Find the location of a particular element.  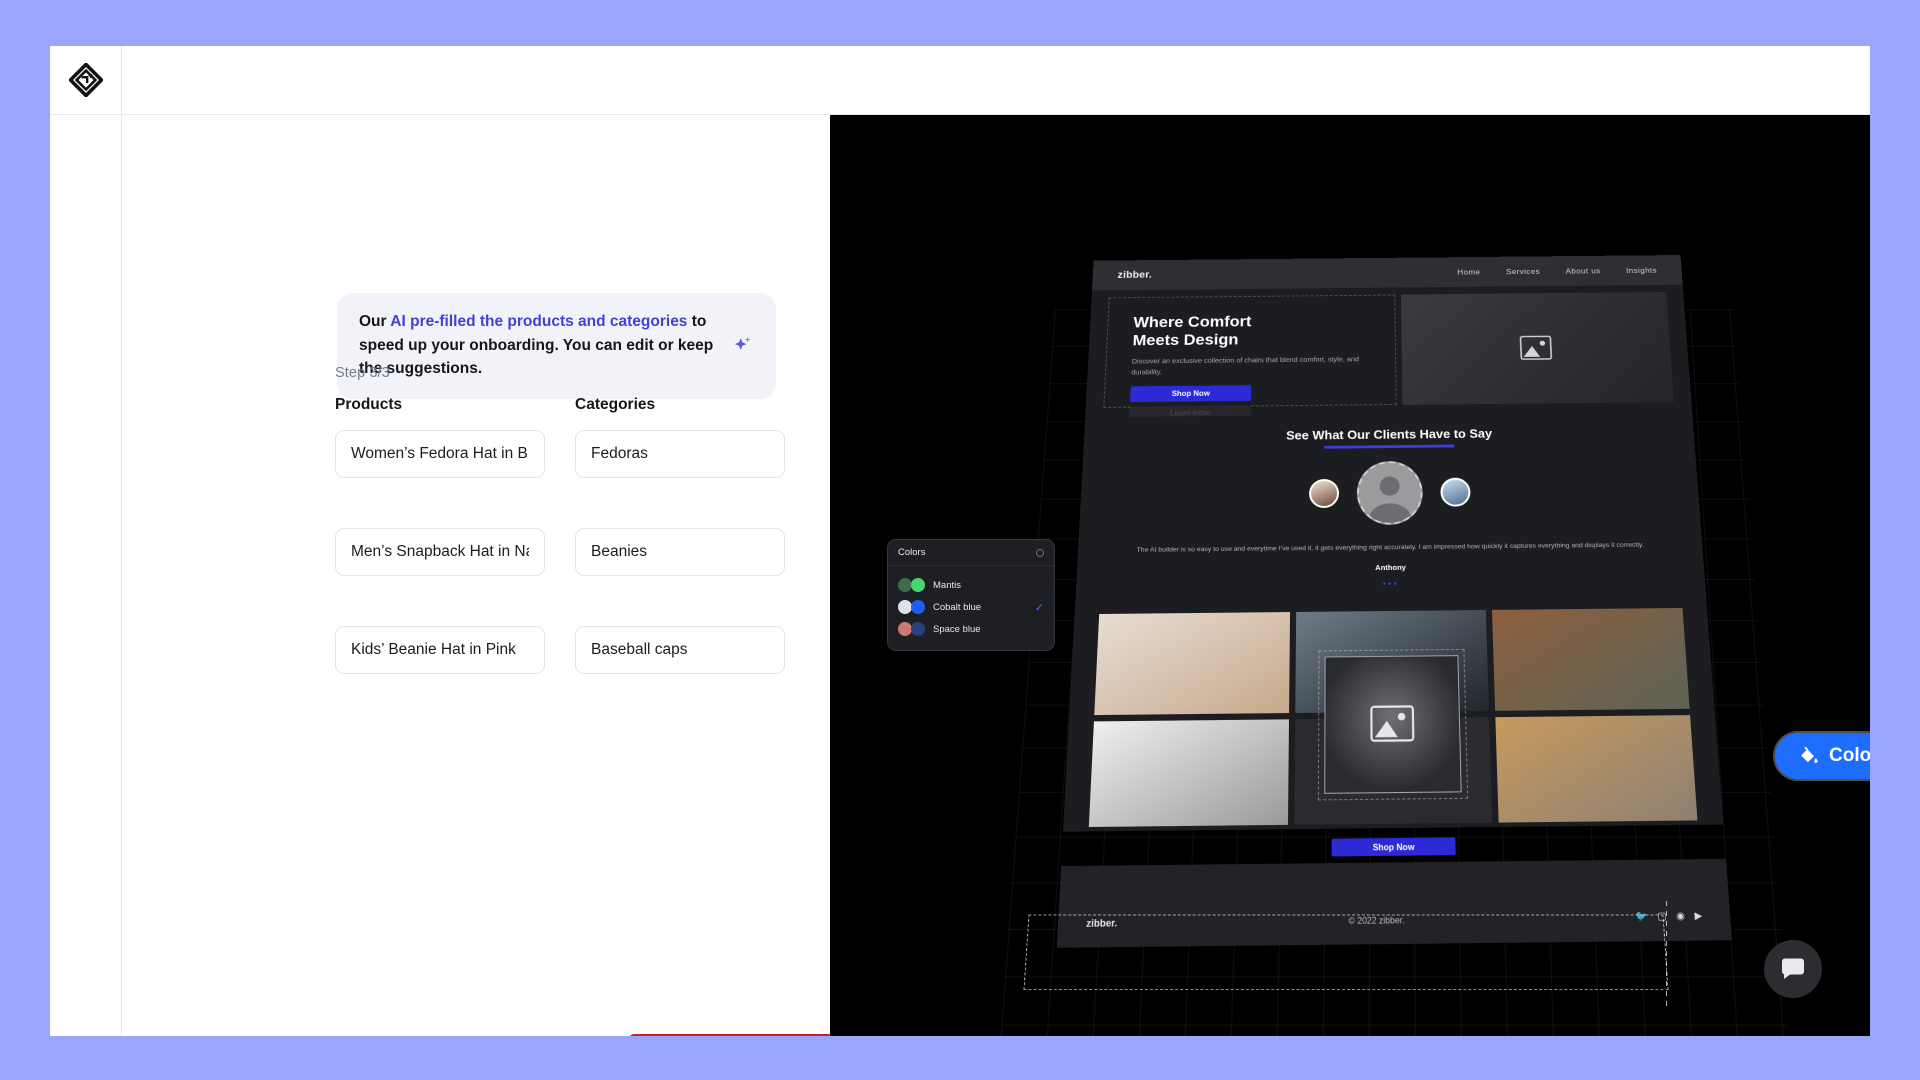

footer-selection-guide is located at coordinates (1666, 955).